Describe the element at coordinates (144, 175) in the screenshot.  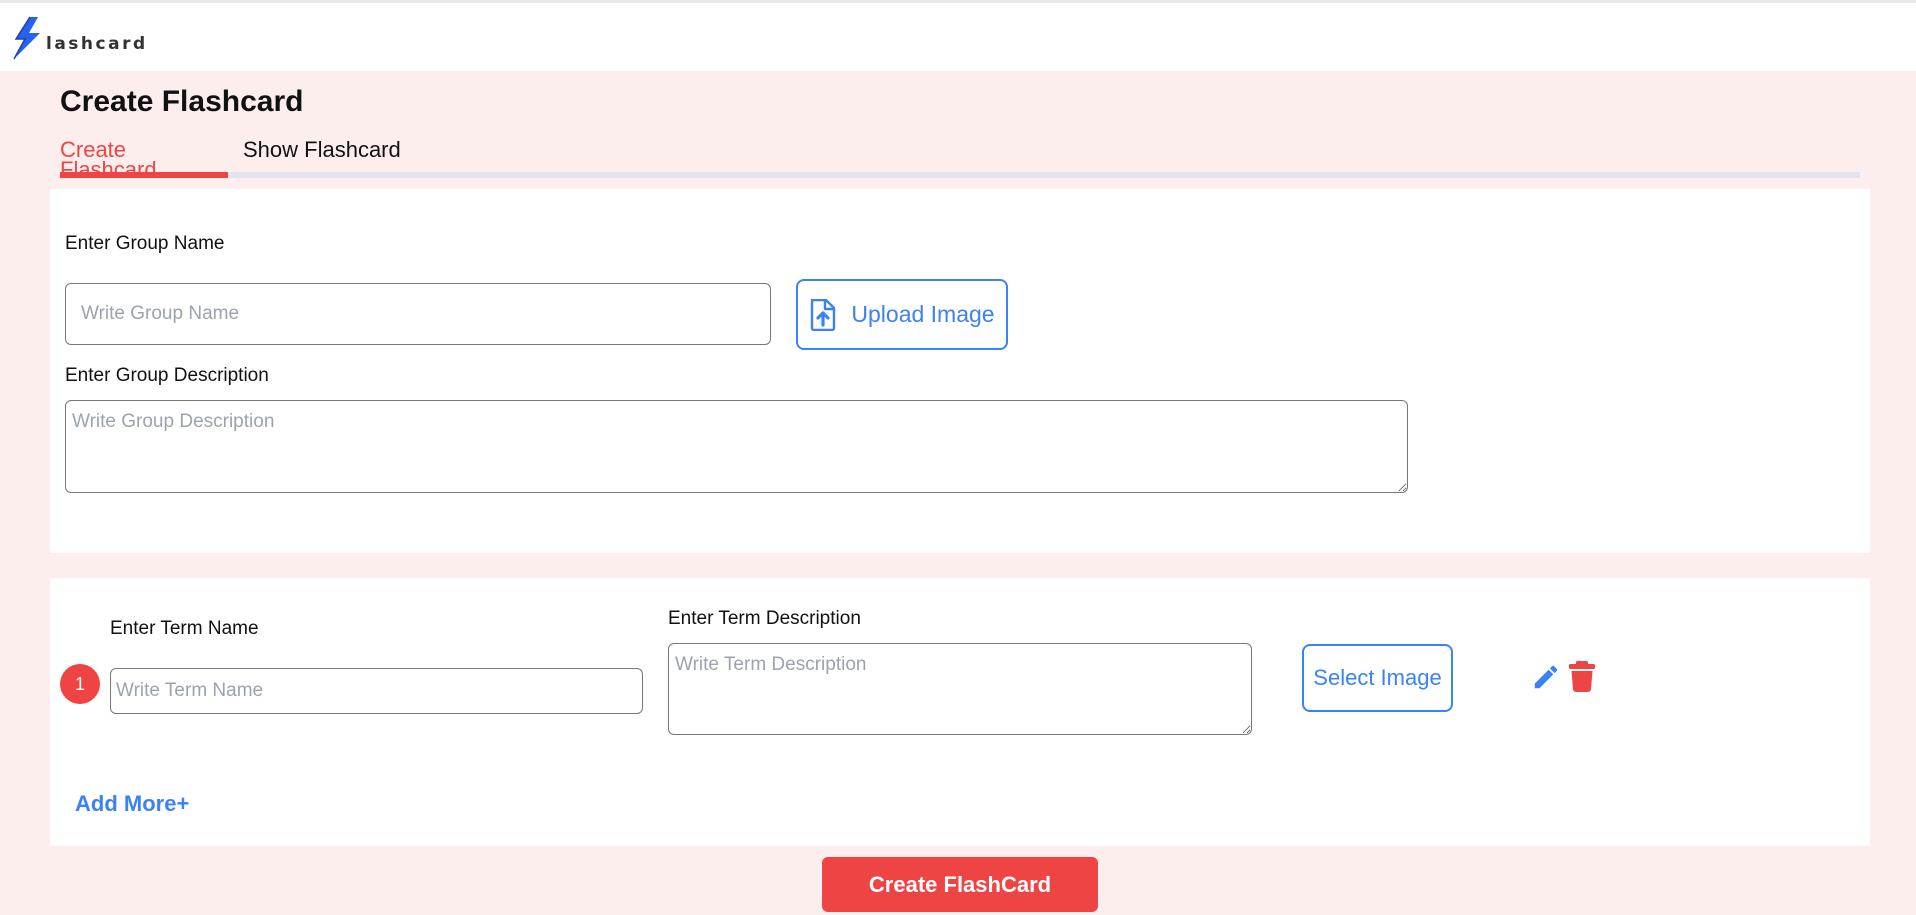
I see `active-tab-indicator` at that location.